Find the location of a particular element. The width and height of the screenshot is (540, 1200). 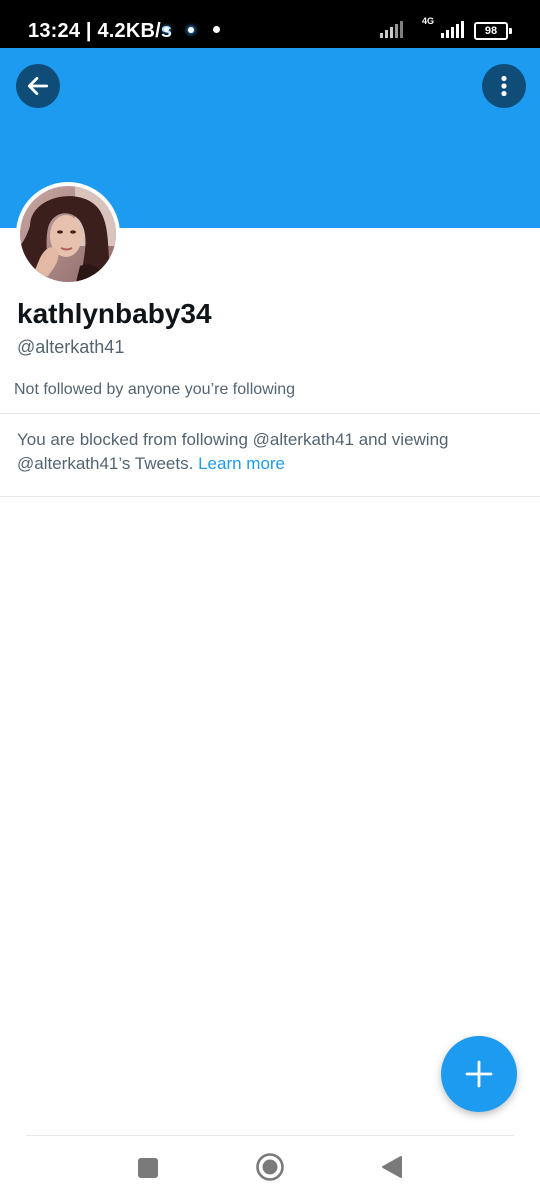

profile-handle: @alterkath41 is located at coordinates (71, 347).